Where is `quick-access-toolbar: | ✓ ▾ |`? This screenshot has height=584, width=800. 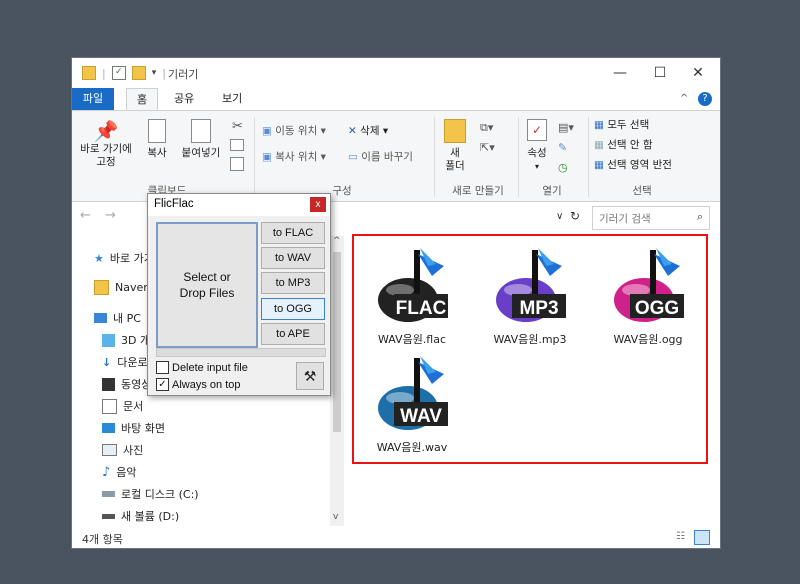
quick-access-toolbar: | ✓ ▾ | is located at coordinates (124, 73).